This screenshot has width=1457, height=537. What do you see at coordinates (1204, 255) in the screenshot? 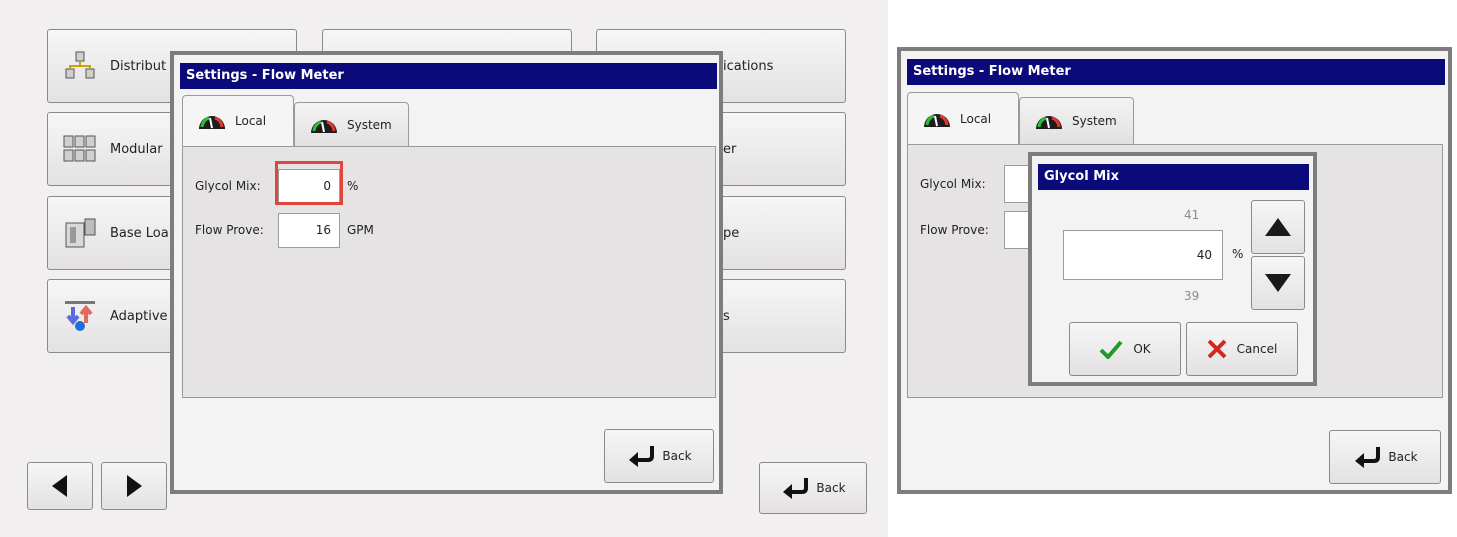
I see `glycol-mix-value: 40` at bounding box center [1204, 255].